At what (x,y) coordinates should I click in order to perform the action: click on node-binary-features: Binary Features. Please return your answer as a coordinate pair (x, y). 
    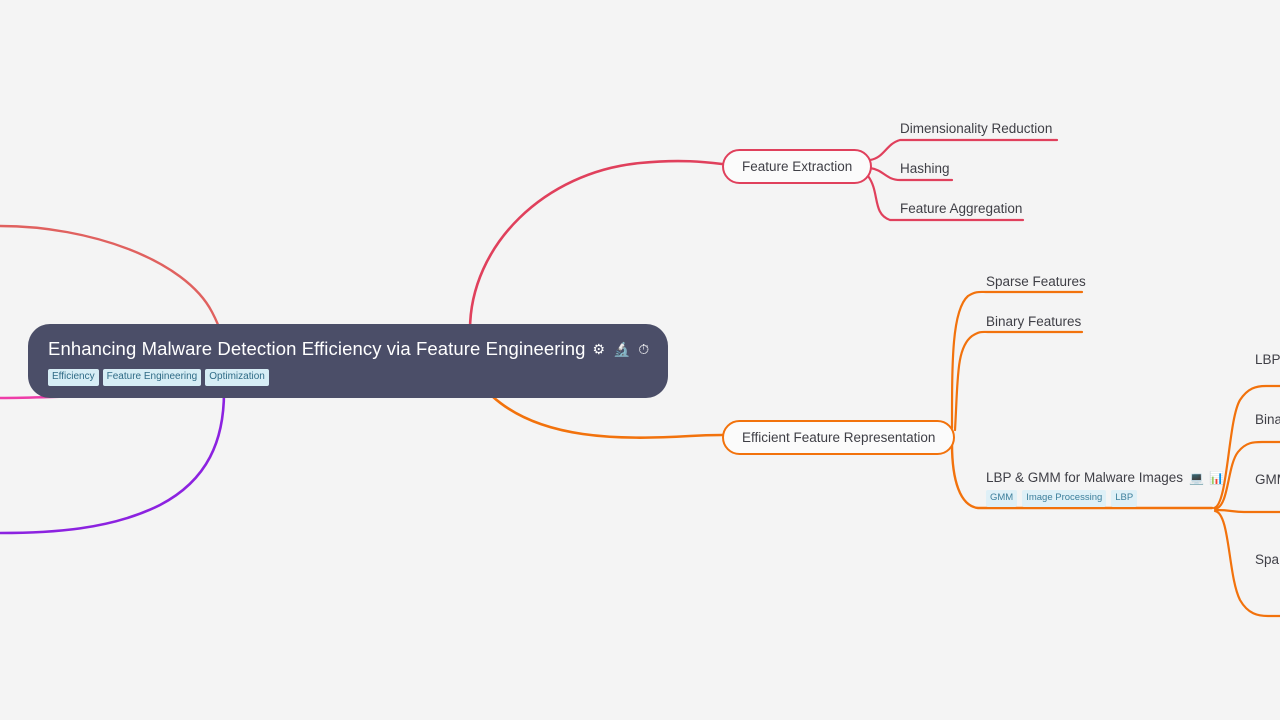
    Looking at the image, I should click on (1033, 322).